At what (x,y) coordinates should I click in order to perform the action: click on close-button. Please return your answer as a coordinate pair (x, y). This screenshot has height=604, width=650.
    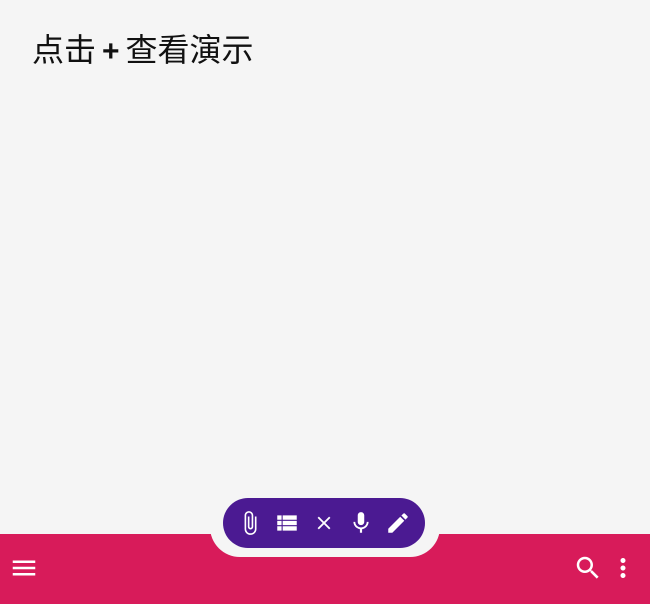
    Looking at the image, I should click on (324, 523).